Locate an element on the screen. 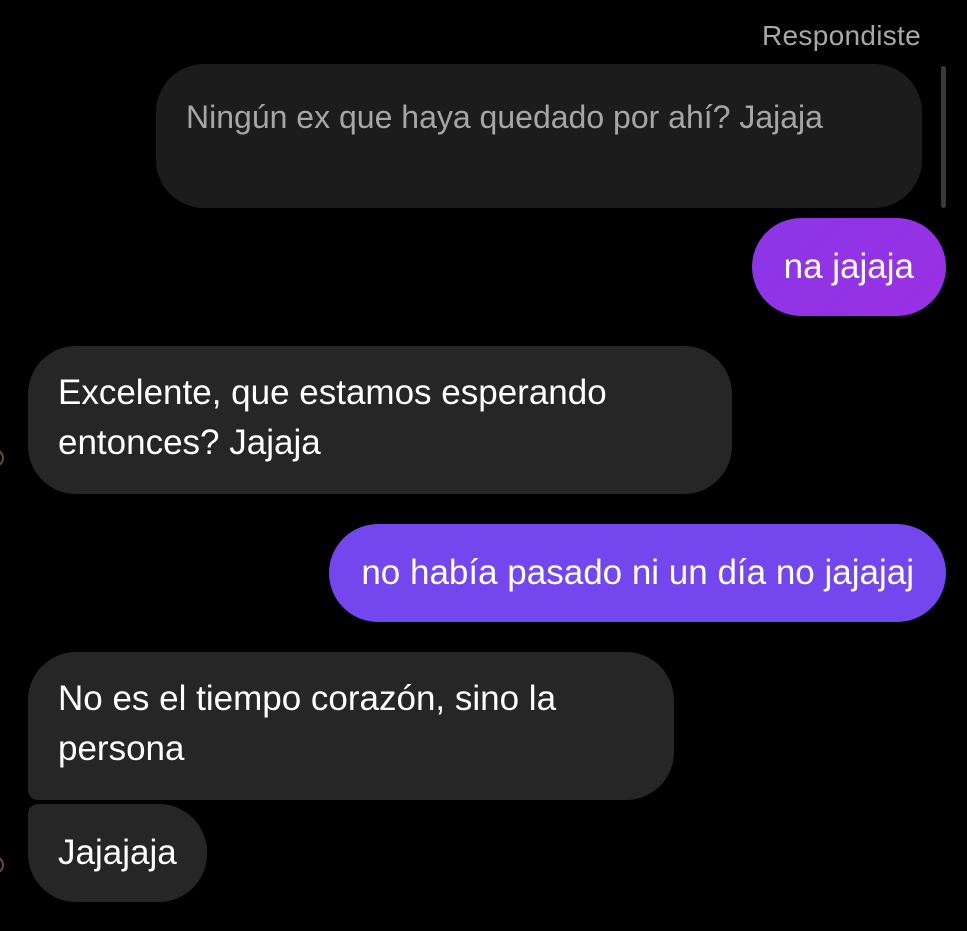 Image resolution: width=967 pixels, height=931 pixels. reply-indicator-bar is located at coordinates (943, 137).